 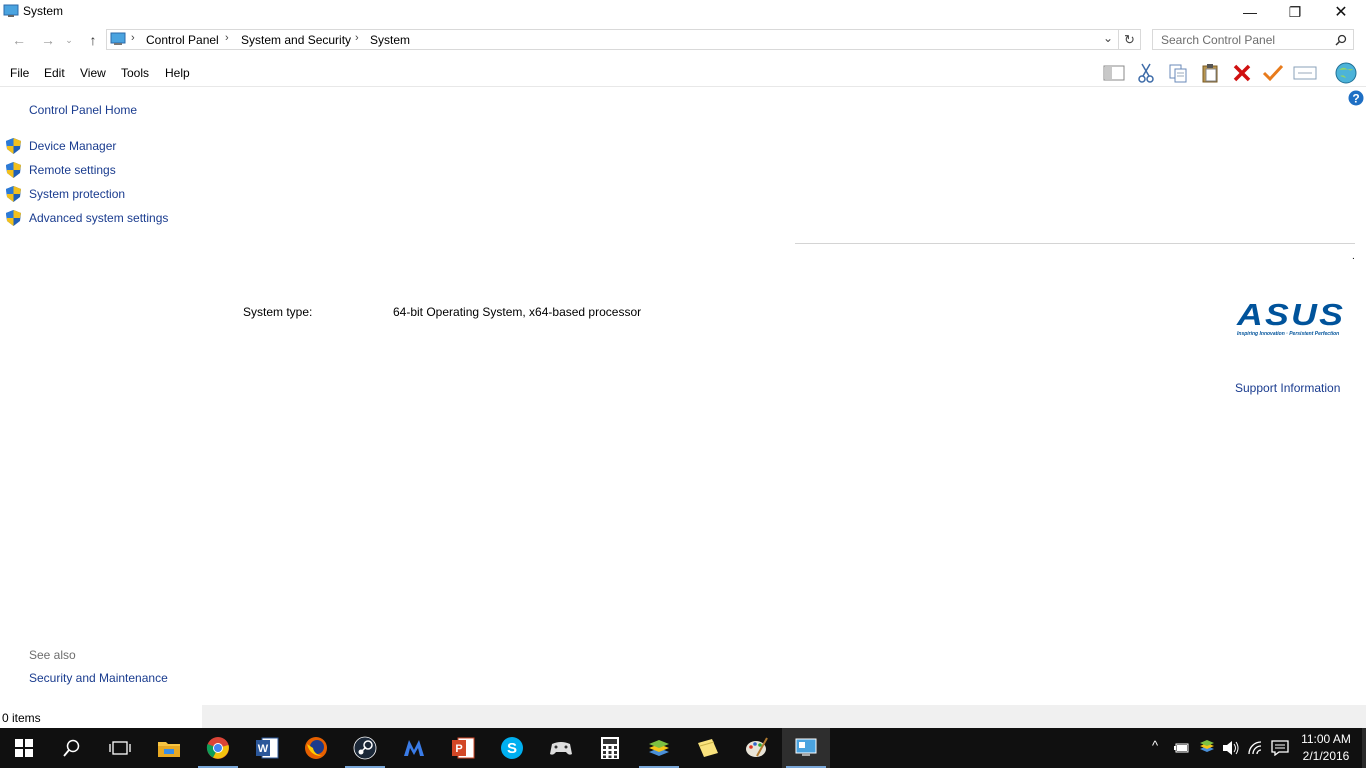 What do you see at coordinates (365, 748) in the screenshot?
I see `steam-icon` at bounding box center [365, 748].